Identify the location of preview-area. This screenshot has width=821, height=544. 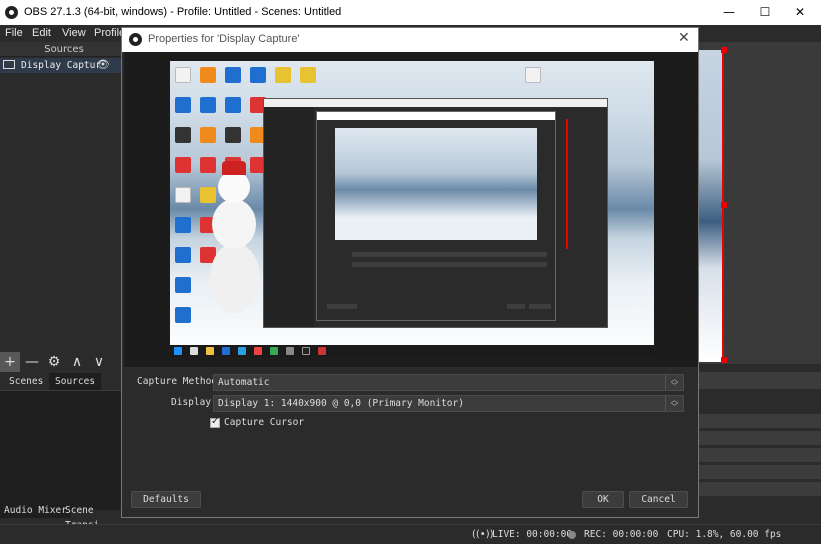
(756, 203).